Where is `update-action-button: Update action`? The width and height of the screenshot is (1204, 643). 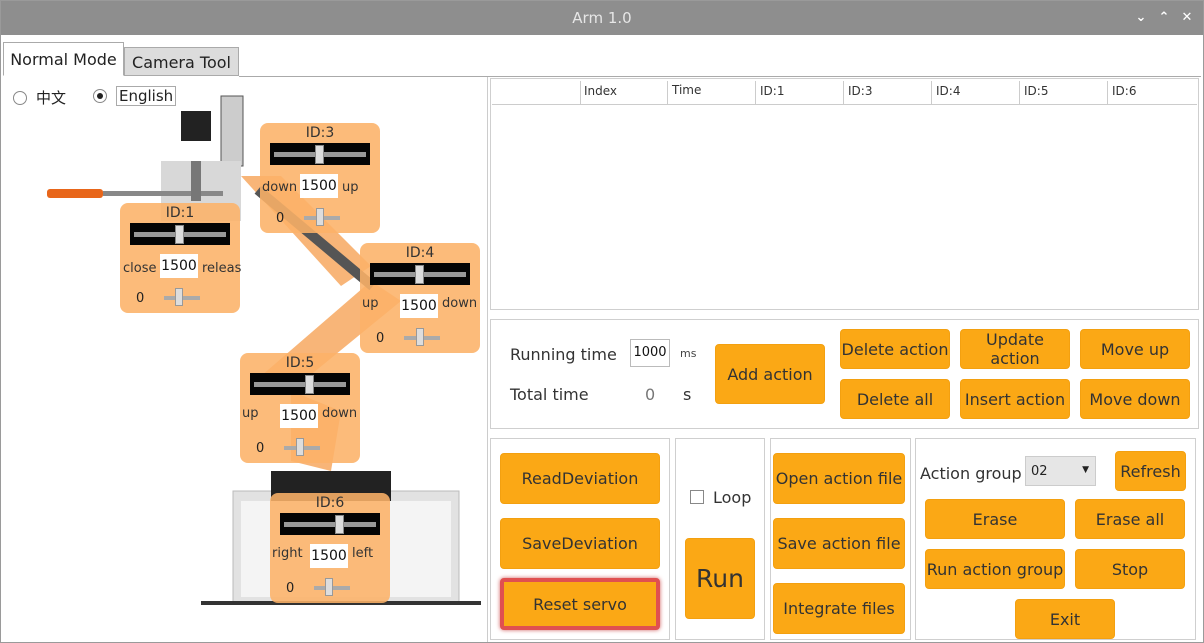 update-action-button: Update action is located at coordinates (1015, 349).